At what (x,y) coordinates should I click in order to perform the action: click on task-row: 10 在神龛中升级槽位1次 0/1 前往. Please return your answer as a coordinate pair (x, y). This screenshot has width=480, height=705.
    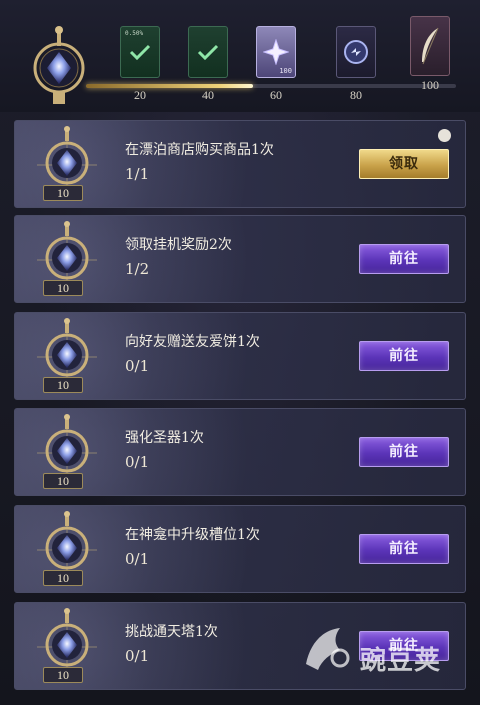
    Looking at the image, I should click on (240, 549).